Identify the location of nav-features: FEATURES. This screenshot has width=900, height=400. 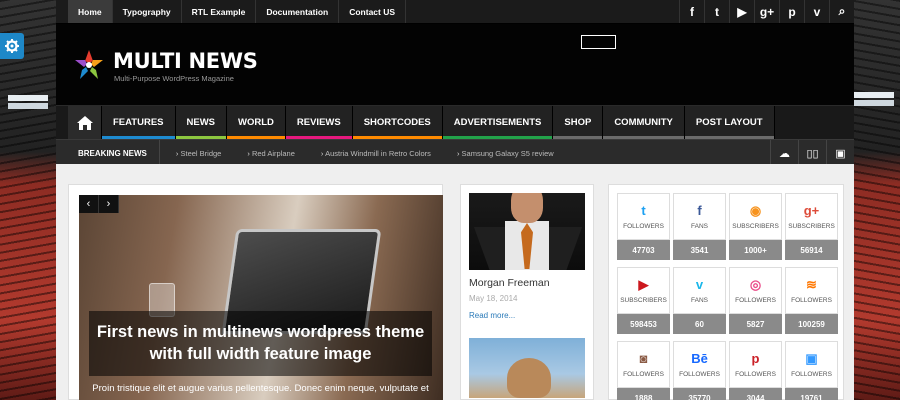
(139, 122).